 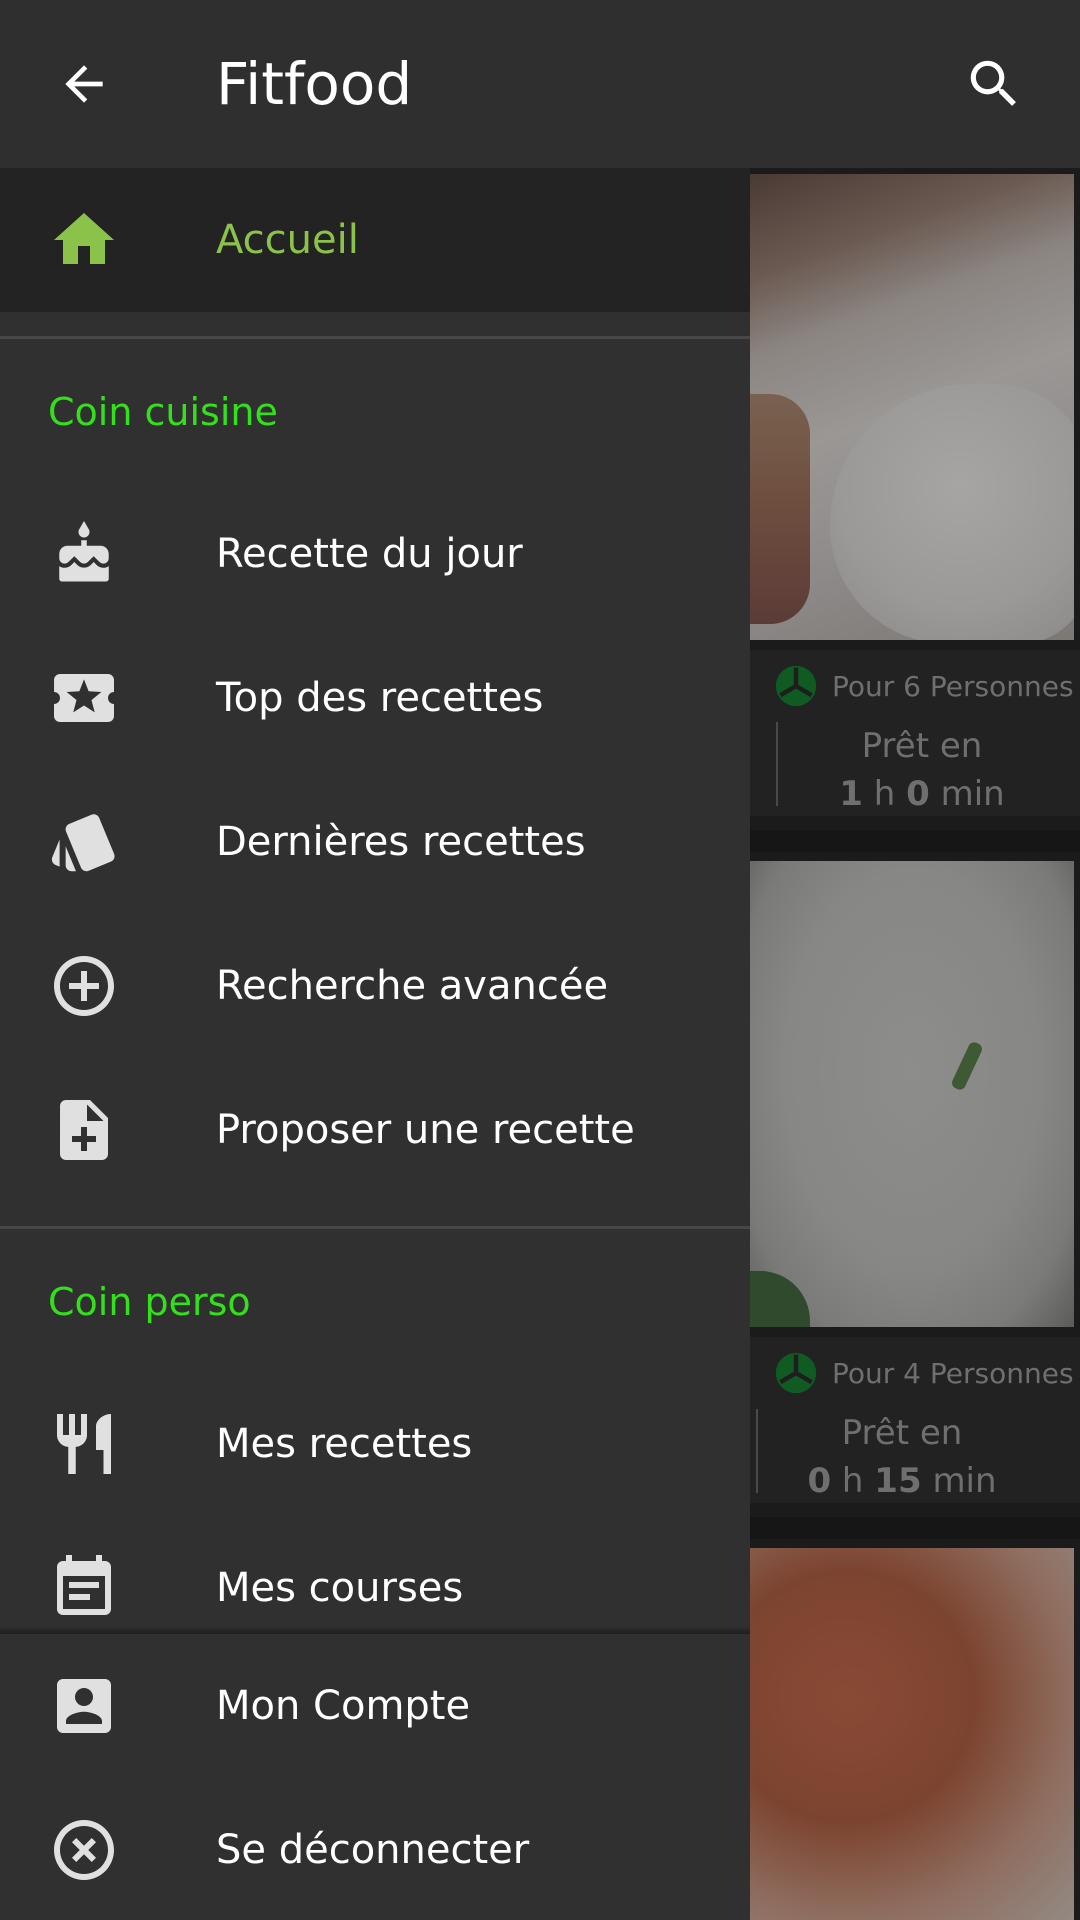 What do you see at coordinates (412, 986) in the screenshot?
I see `drawer-item-label: Recherche avancée` at bounding box center [412, 986].